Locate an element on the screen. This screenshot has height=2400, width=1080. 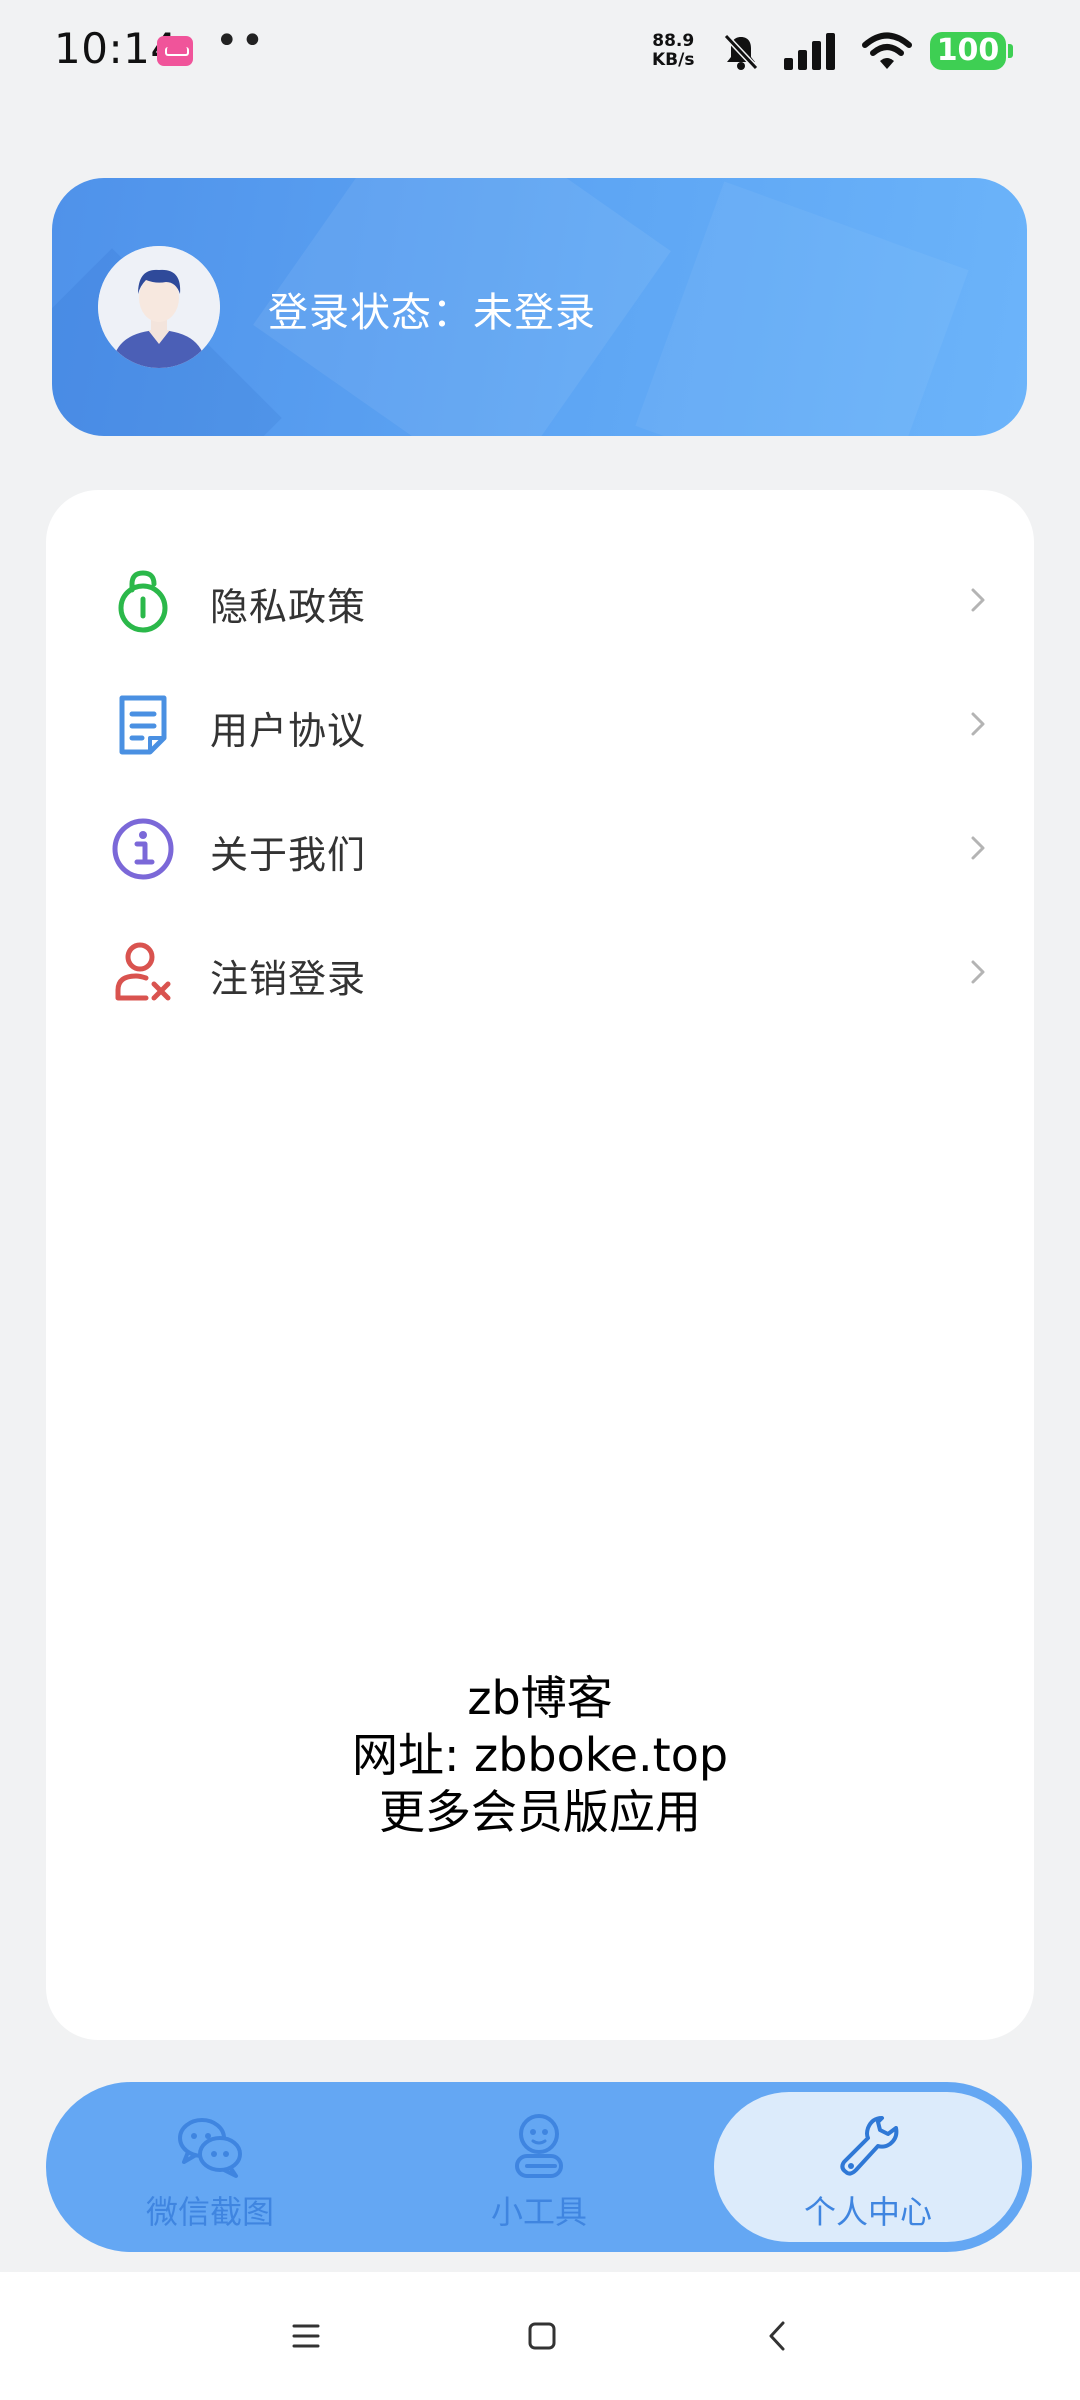
system-nav-bar is located at coordinates (540, 2336).